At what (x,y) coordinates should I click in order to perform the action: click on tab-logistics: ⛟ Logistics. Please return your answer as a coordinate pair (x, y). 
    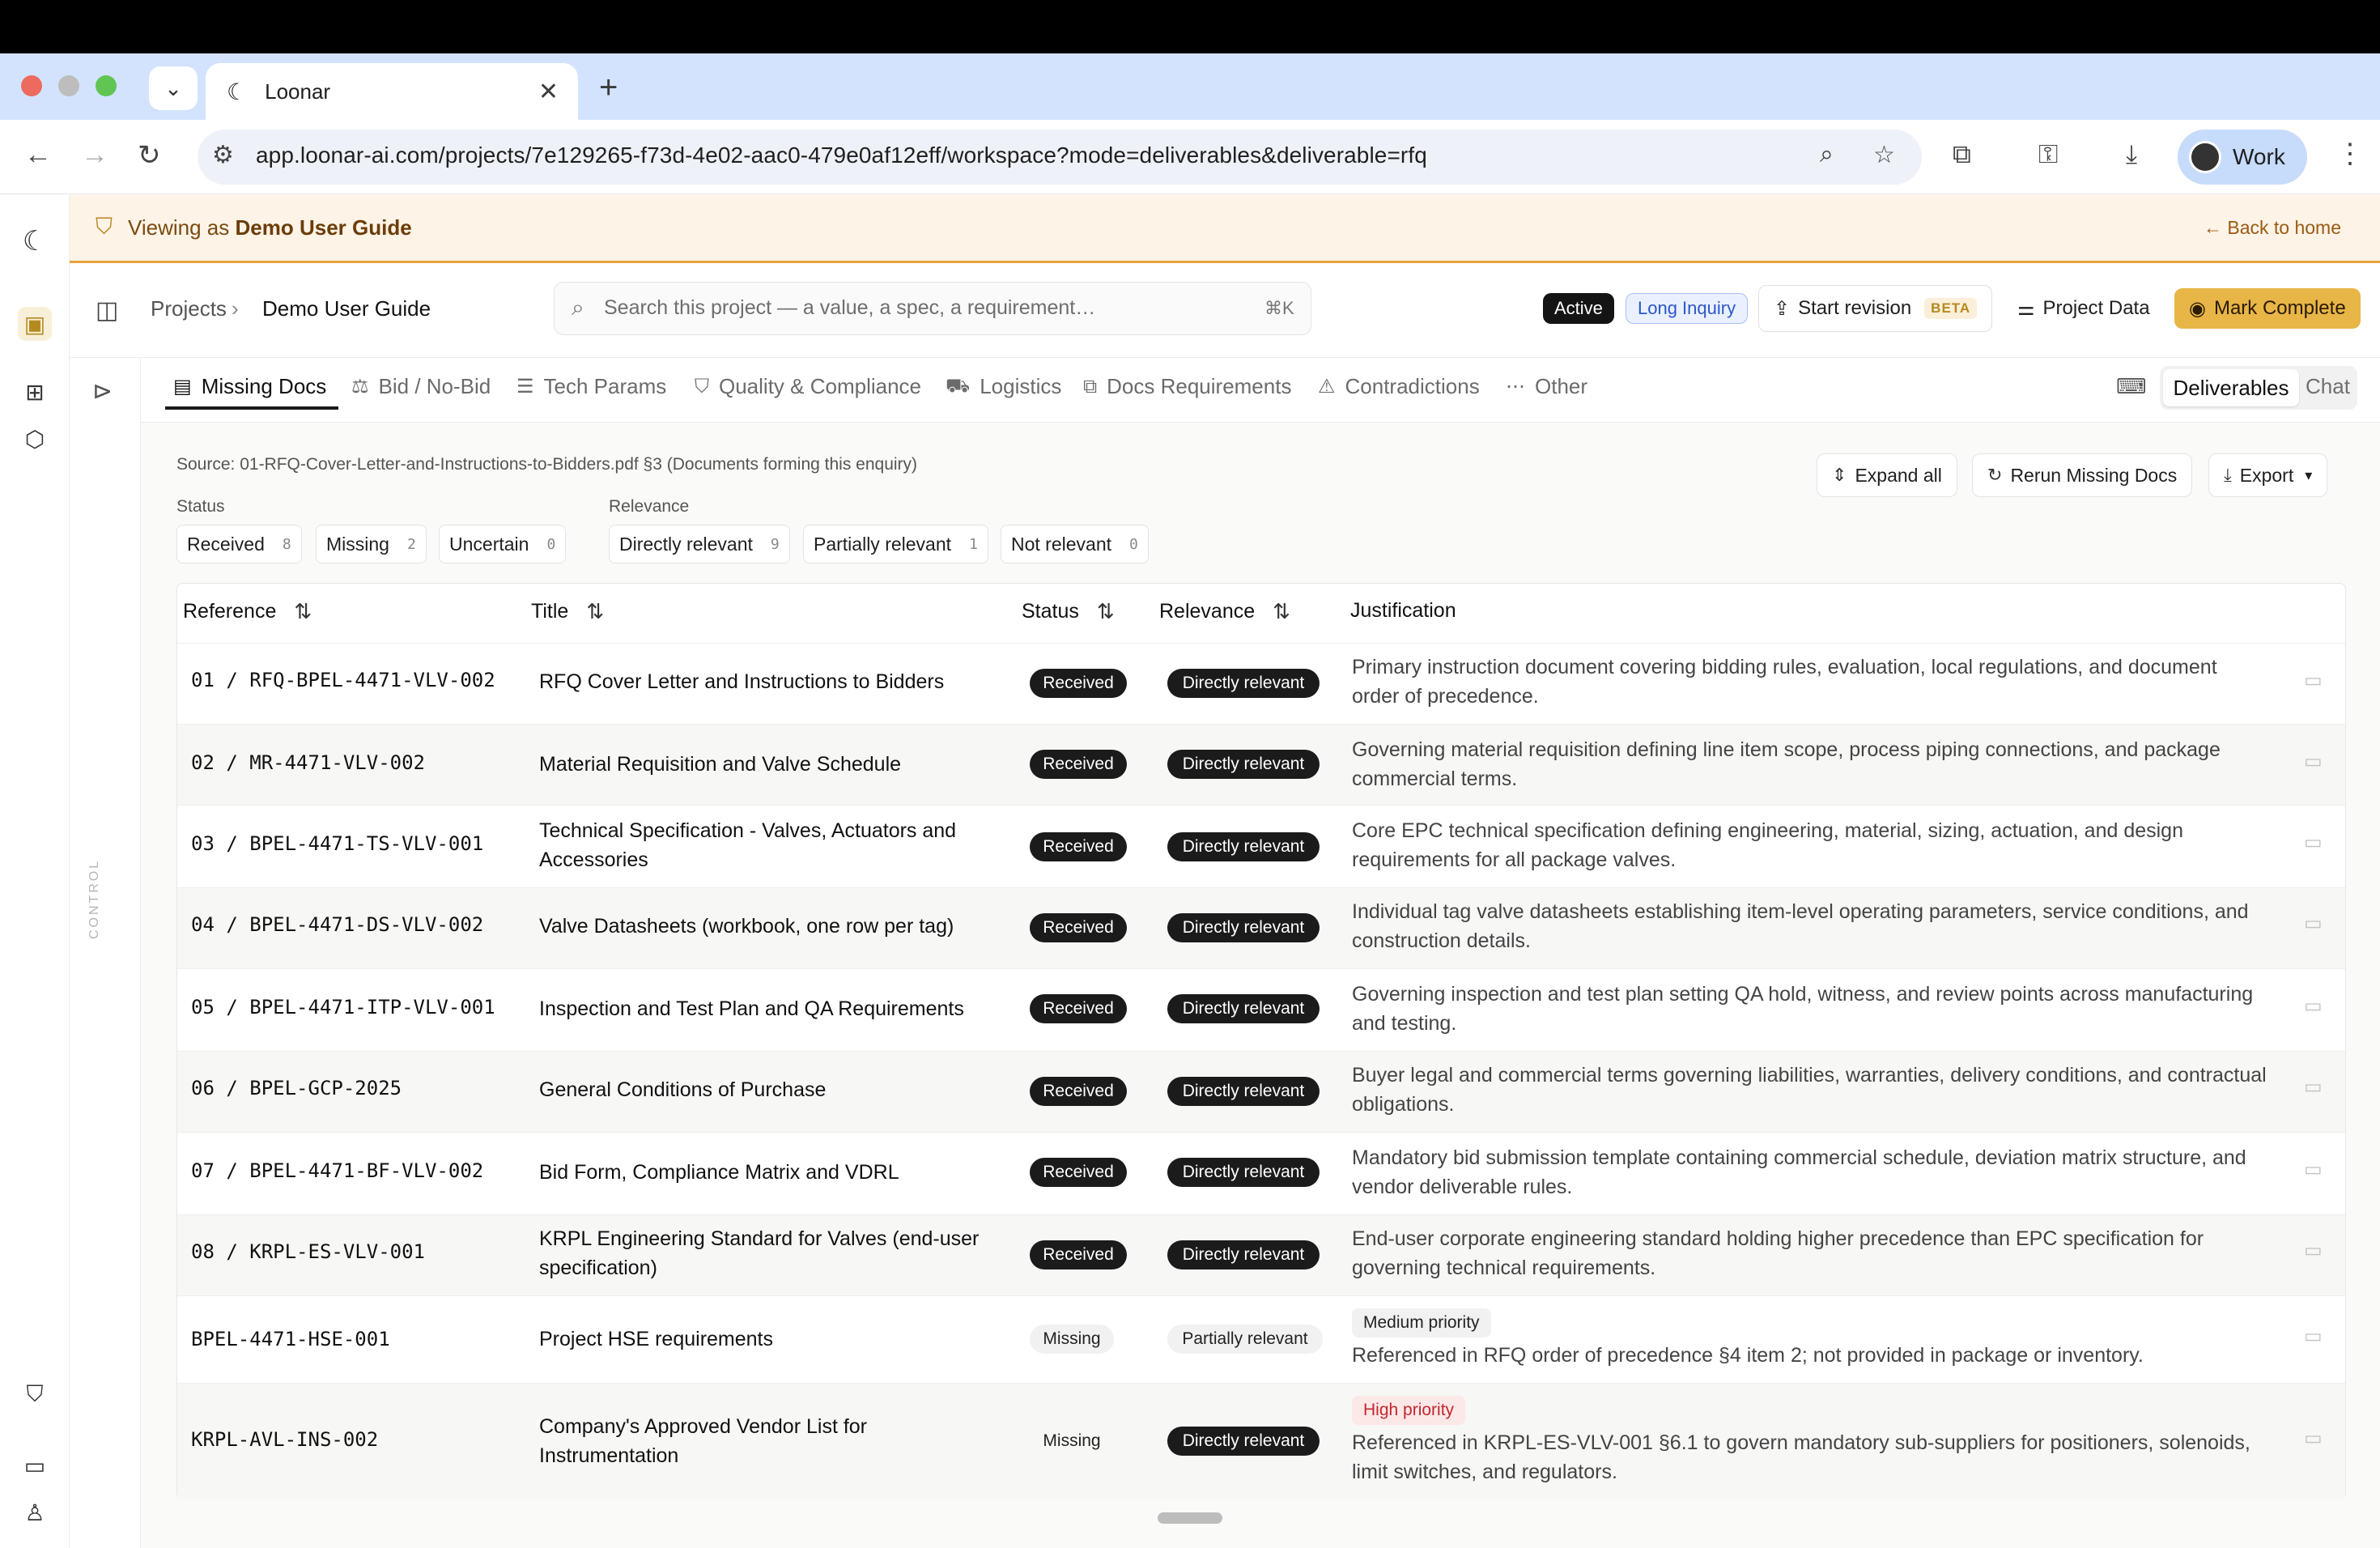
    Looking at the image, I should click on (1004, 387).